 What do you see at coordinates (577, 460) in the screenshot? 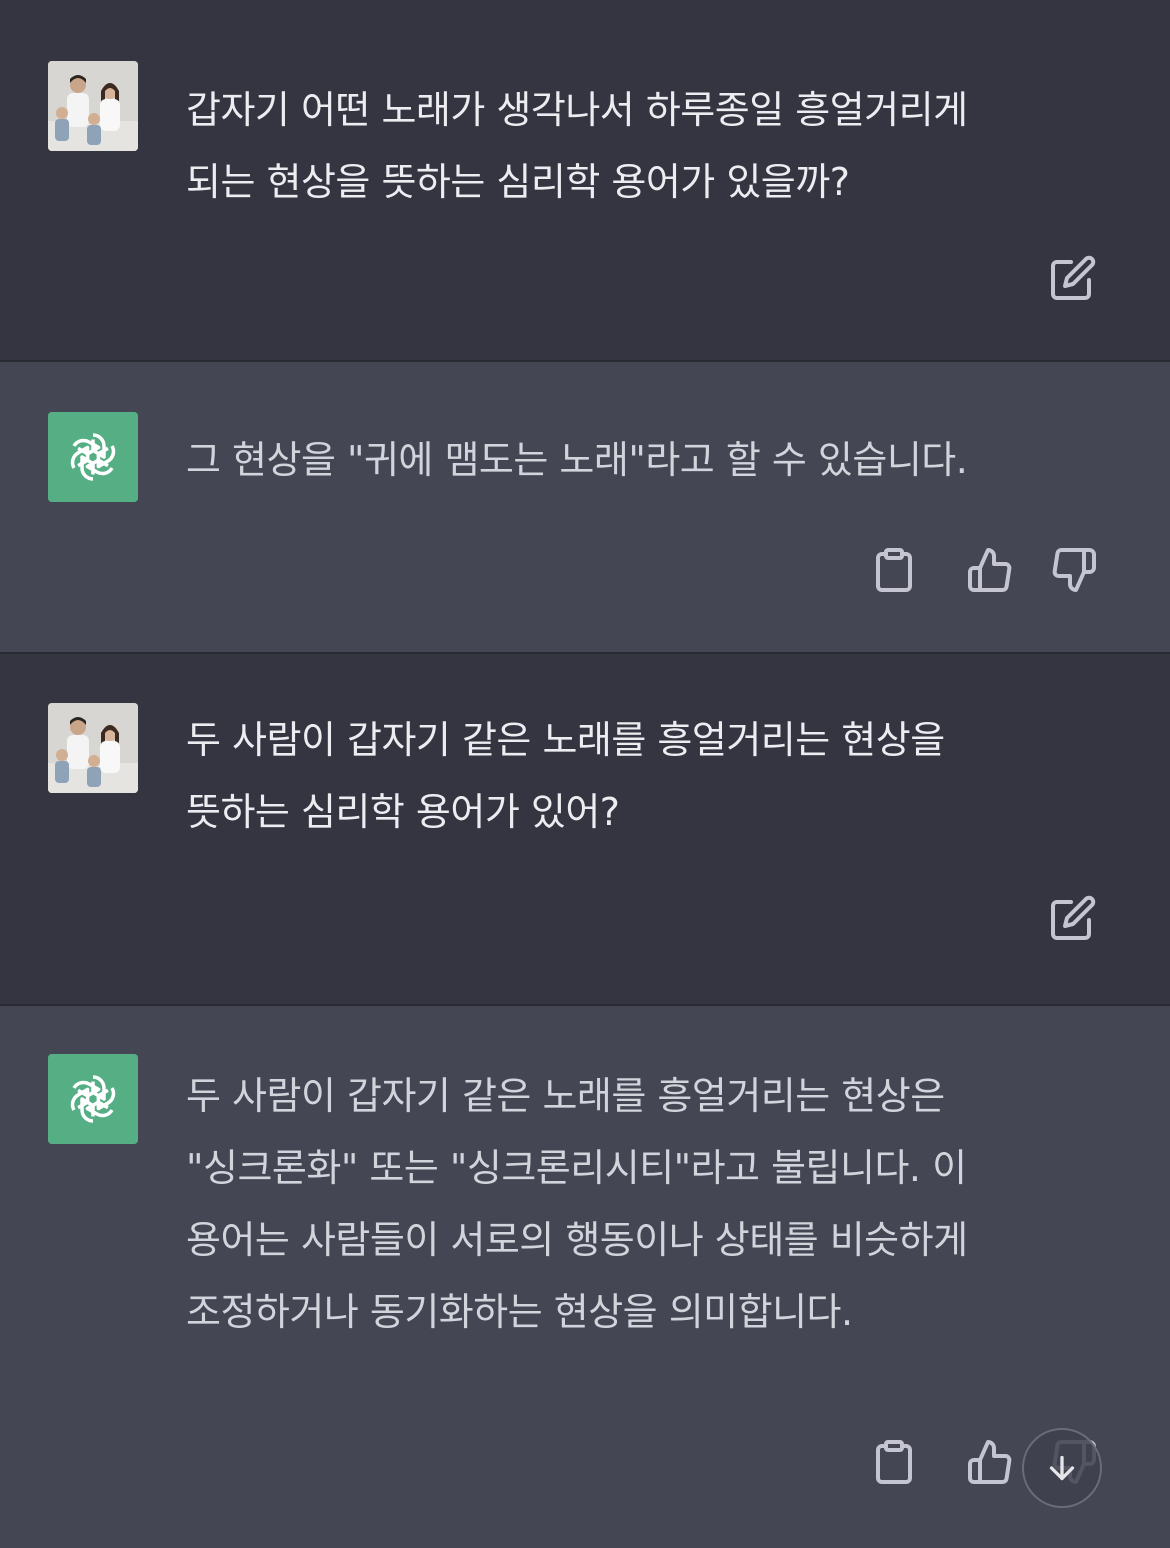
I see `message-text: 그 현상을 "귀에 맴도는 노래"라고 할 수 있습니다.` at bounding box center [577, 460].